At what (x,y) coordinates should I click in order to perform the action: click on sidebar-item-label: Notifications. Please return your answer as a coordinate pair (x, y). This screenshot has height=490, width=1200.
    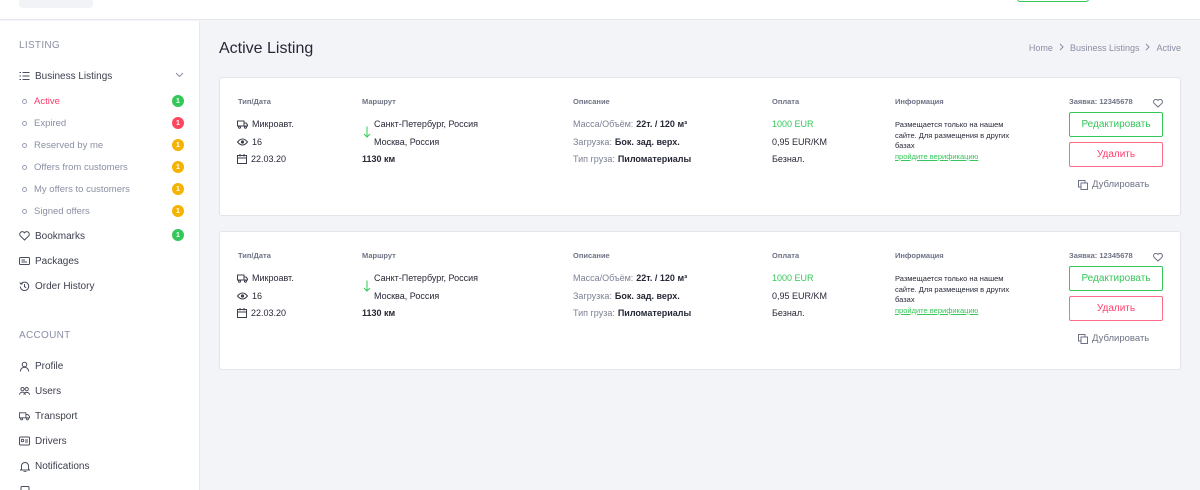
    Looking at the image, I should click on (62, 466).